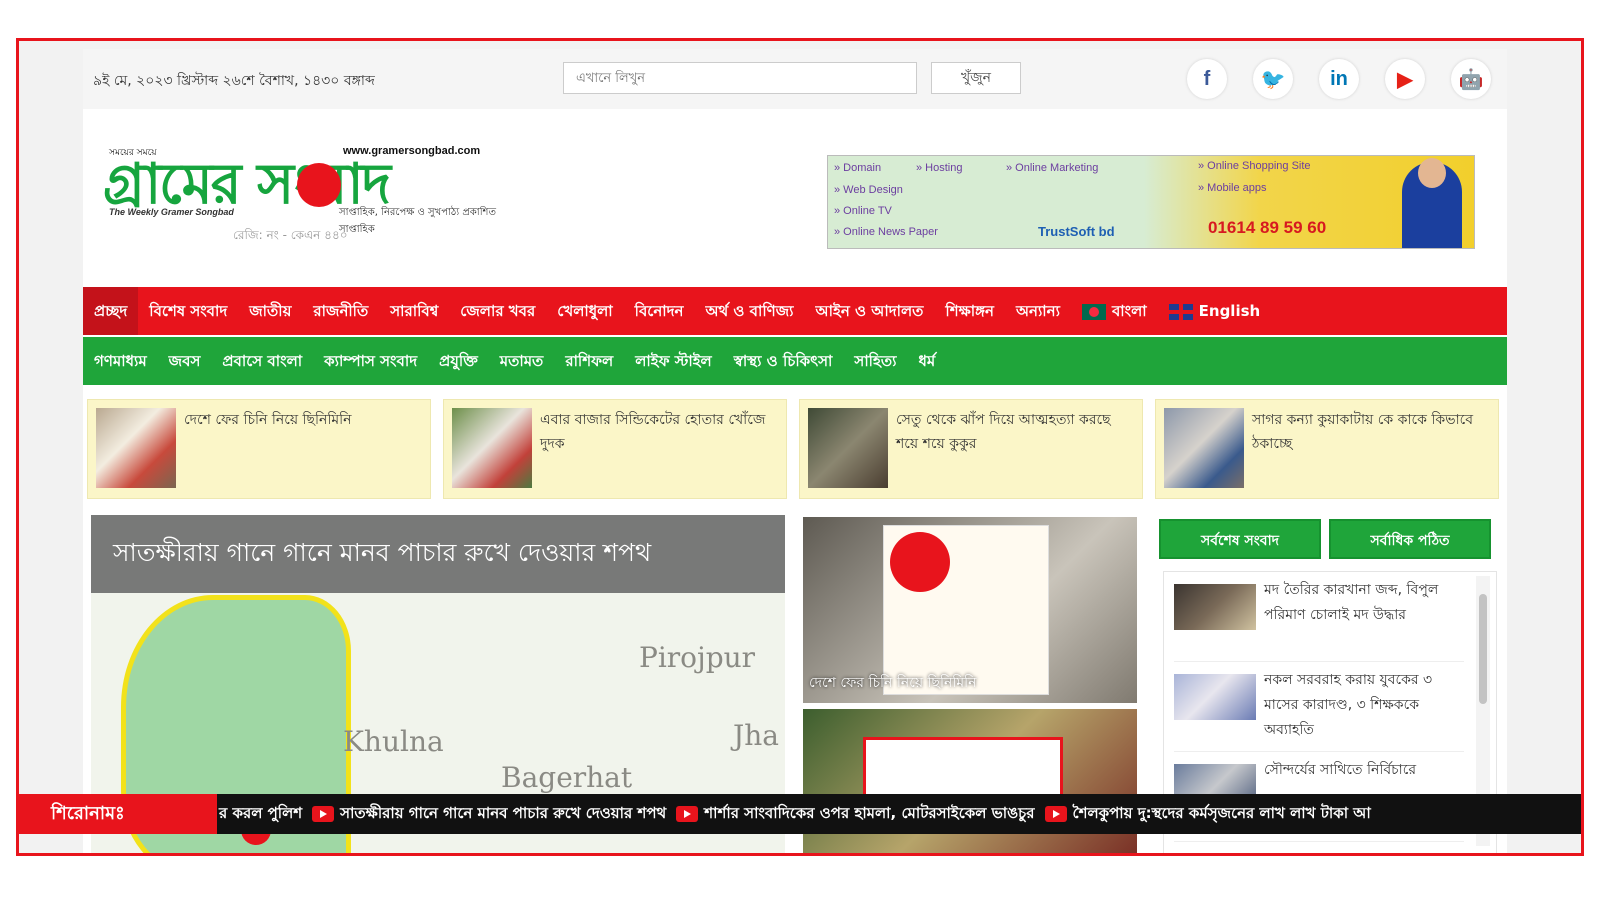 The height and width of the screenshot is (900, 1600). I want to click on language-english-button: English, so click(1215, 311).